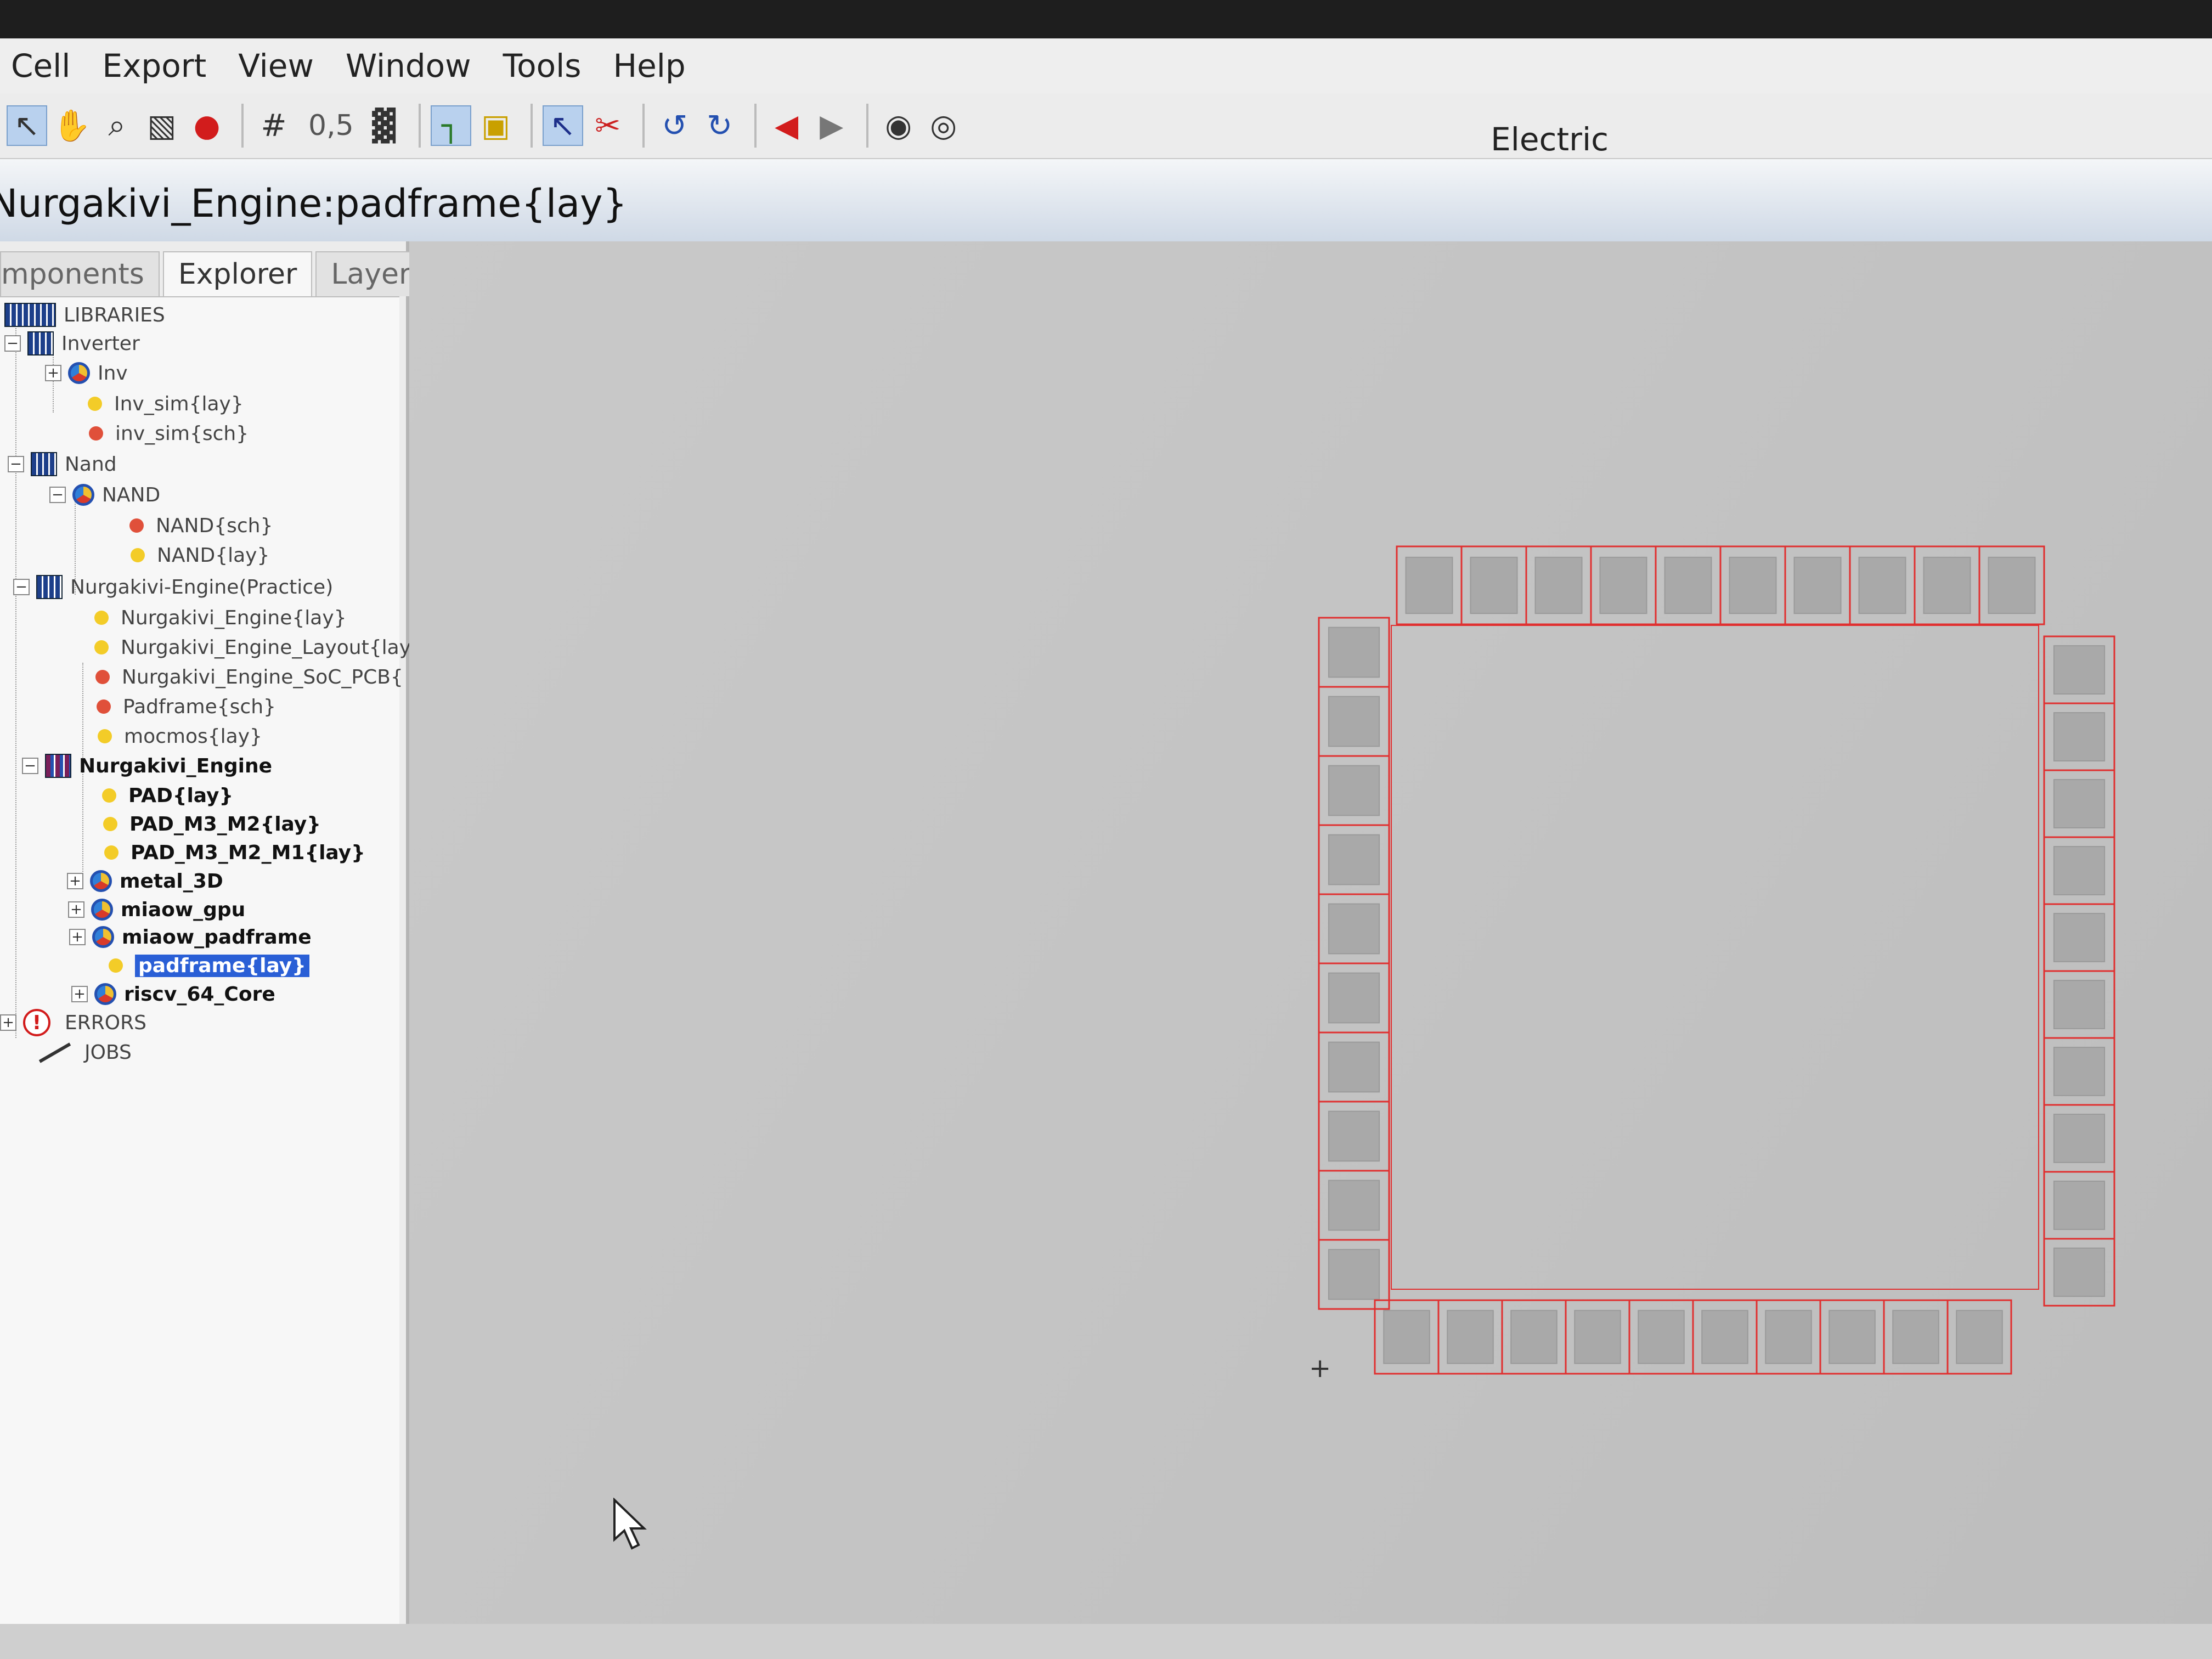 The height and width of the screenshot is (1659, 2212). What do you see at coordinates (384, 125) in the screenshot?
I see `measure-icon: ▓` at bounding box center [384, 125].